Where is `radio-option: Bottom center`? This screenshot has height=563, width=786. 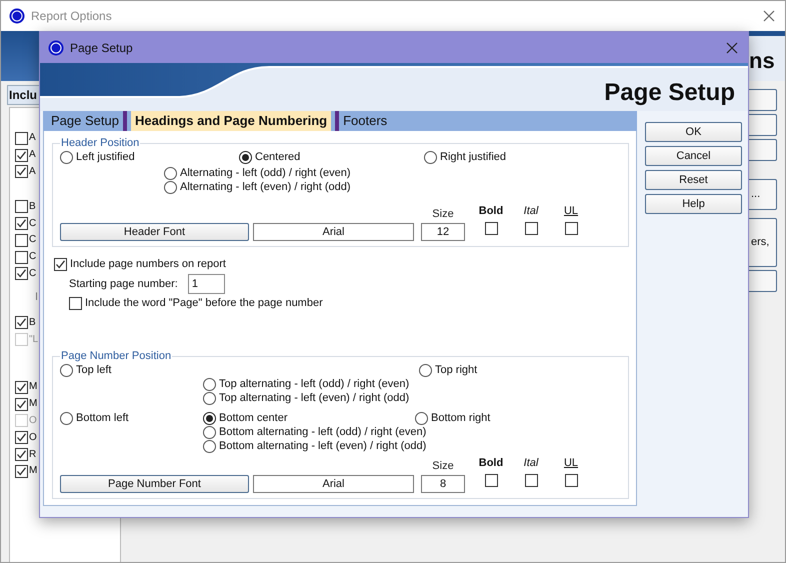
radio-option: Bottom center is located at coordinates (245, 418).